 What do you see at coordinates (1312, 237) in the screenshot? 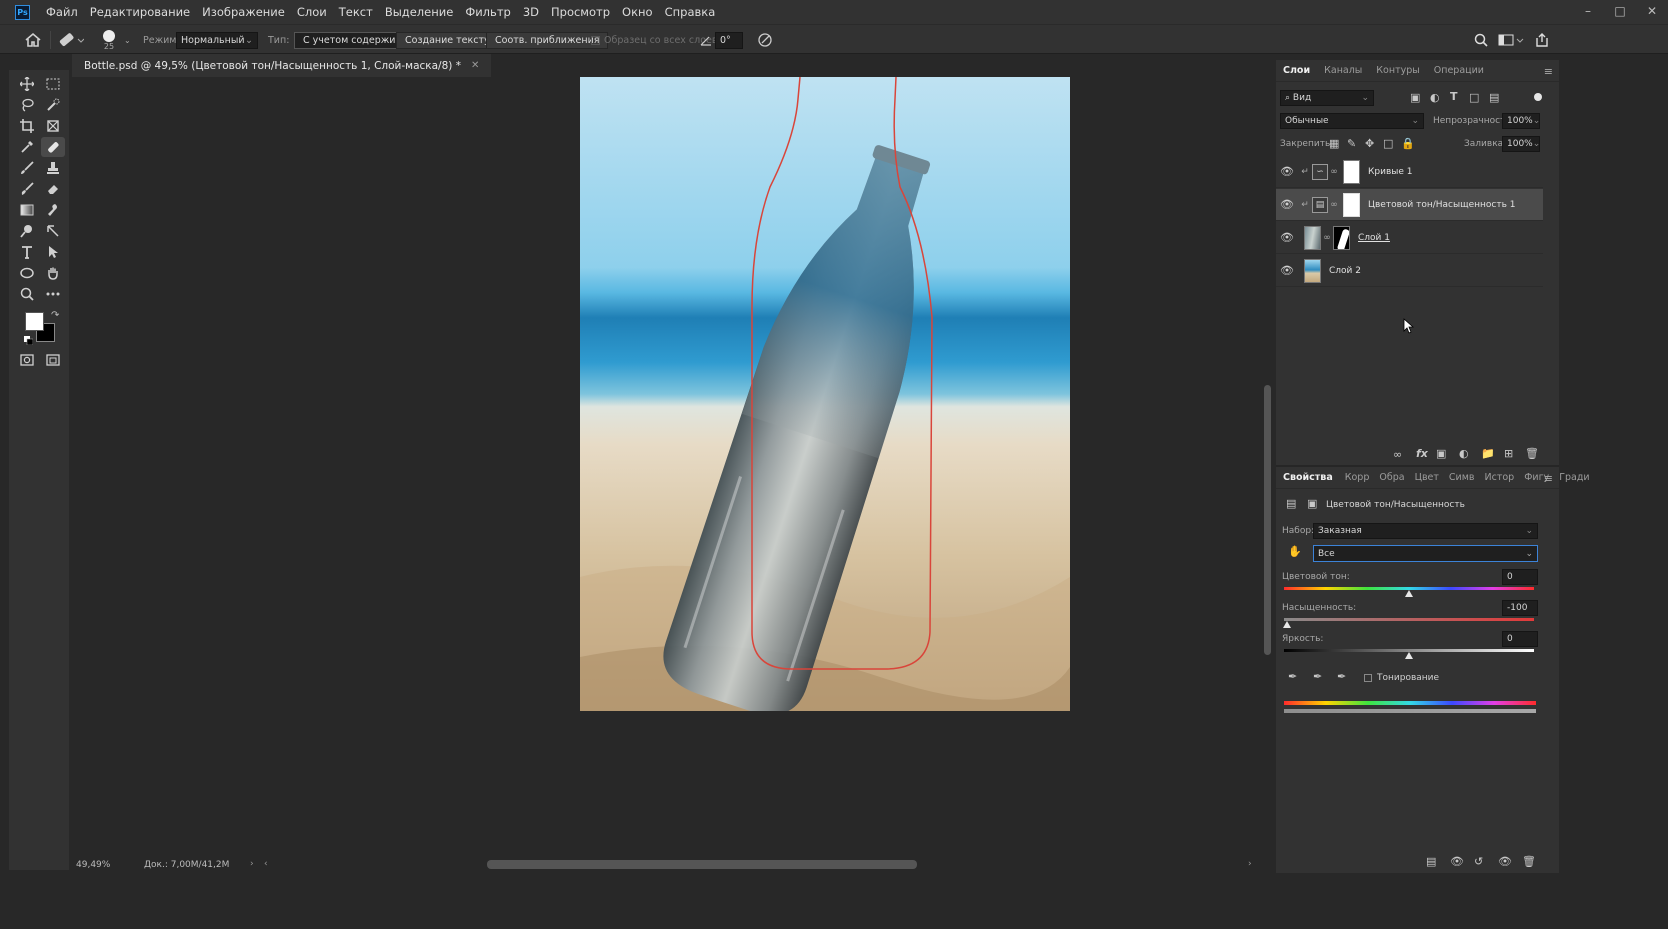
I see `layer-thumbnail` at bounding box center [1312, 237].